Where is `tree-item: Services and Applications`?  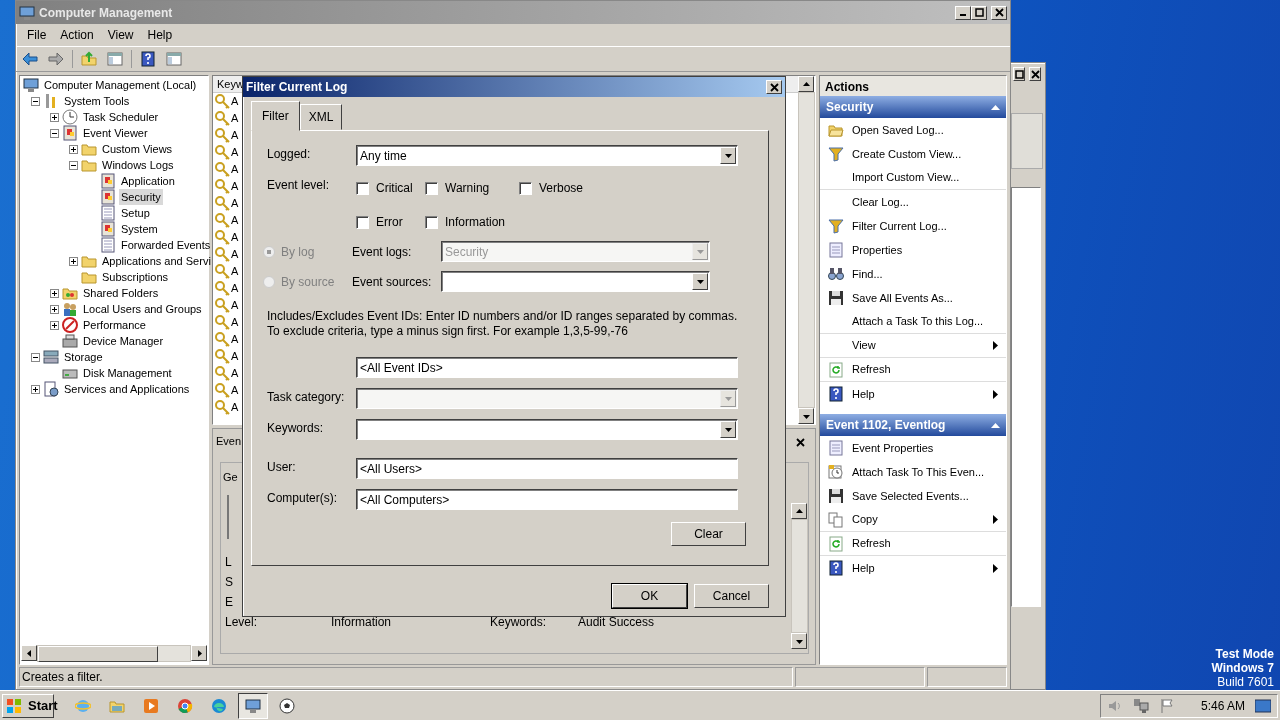 tree-item: Services and Applications is located at coordinates (127, 389).